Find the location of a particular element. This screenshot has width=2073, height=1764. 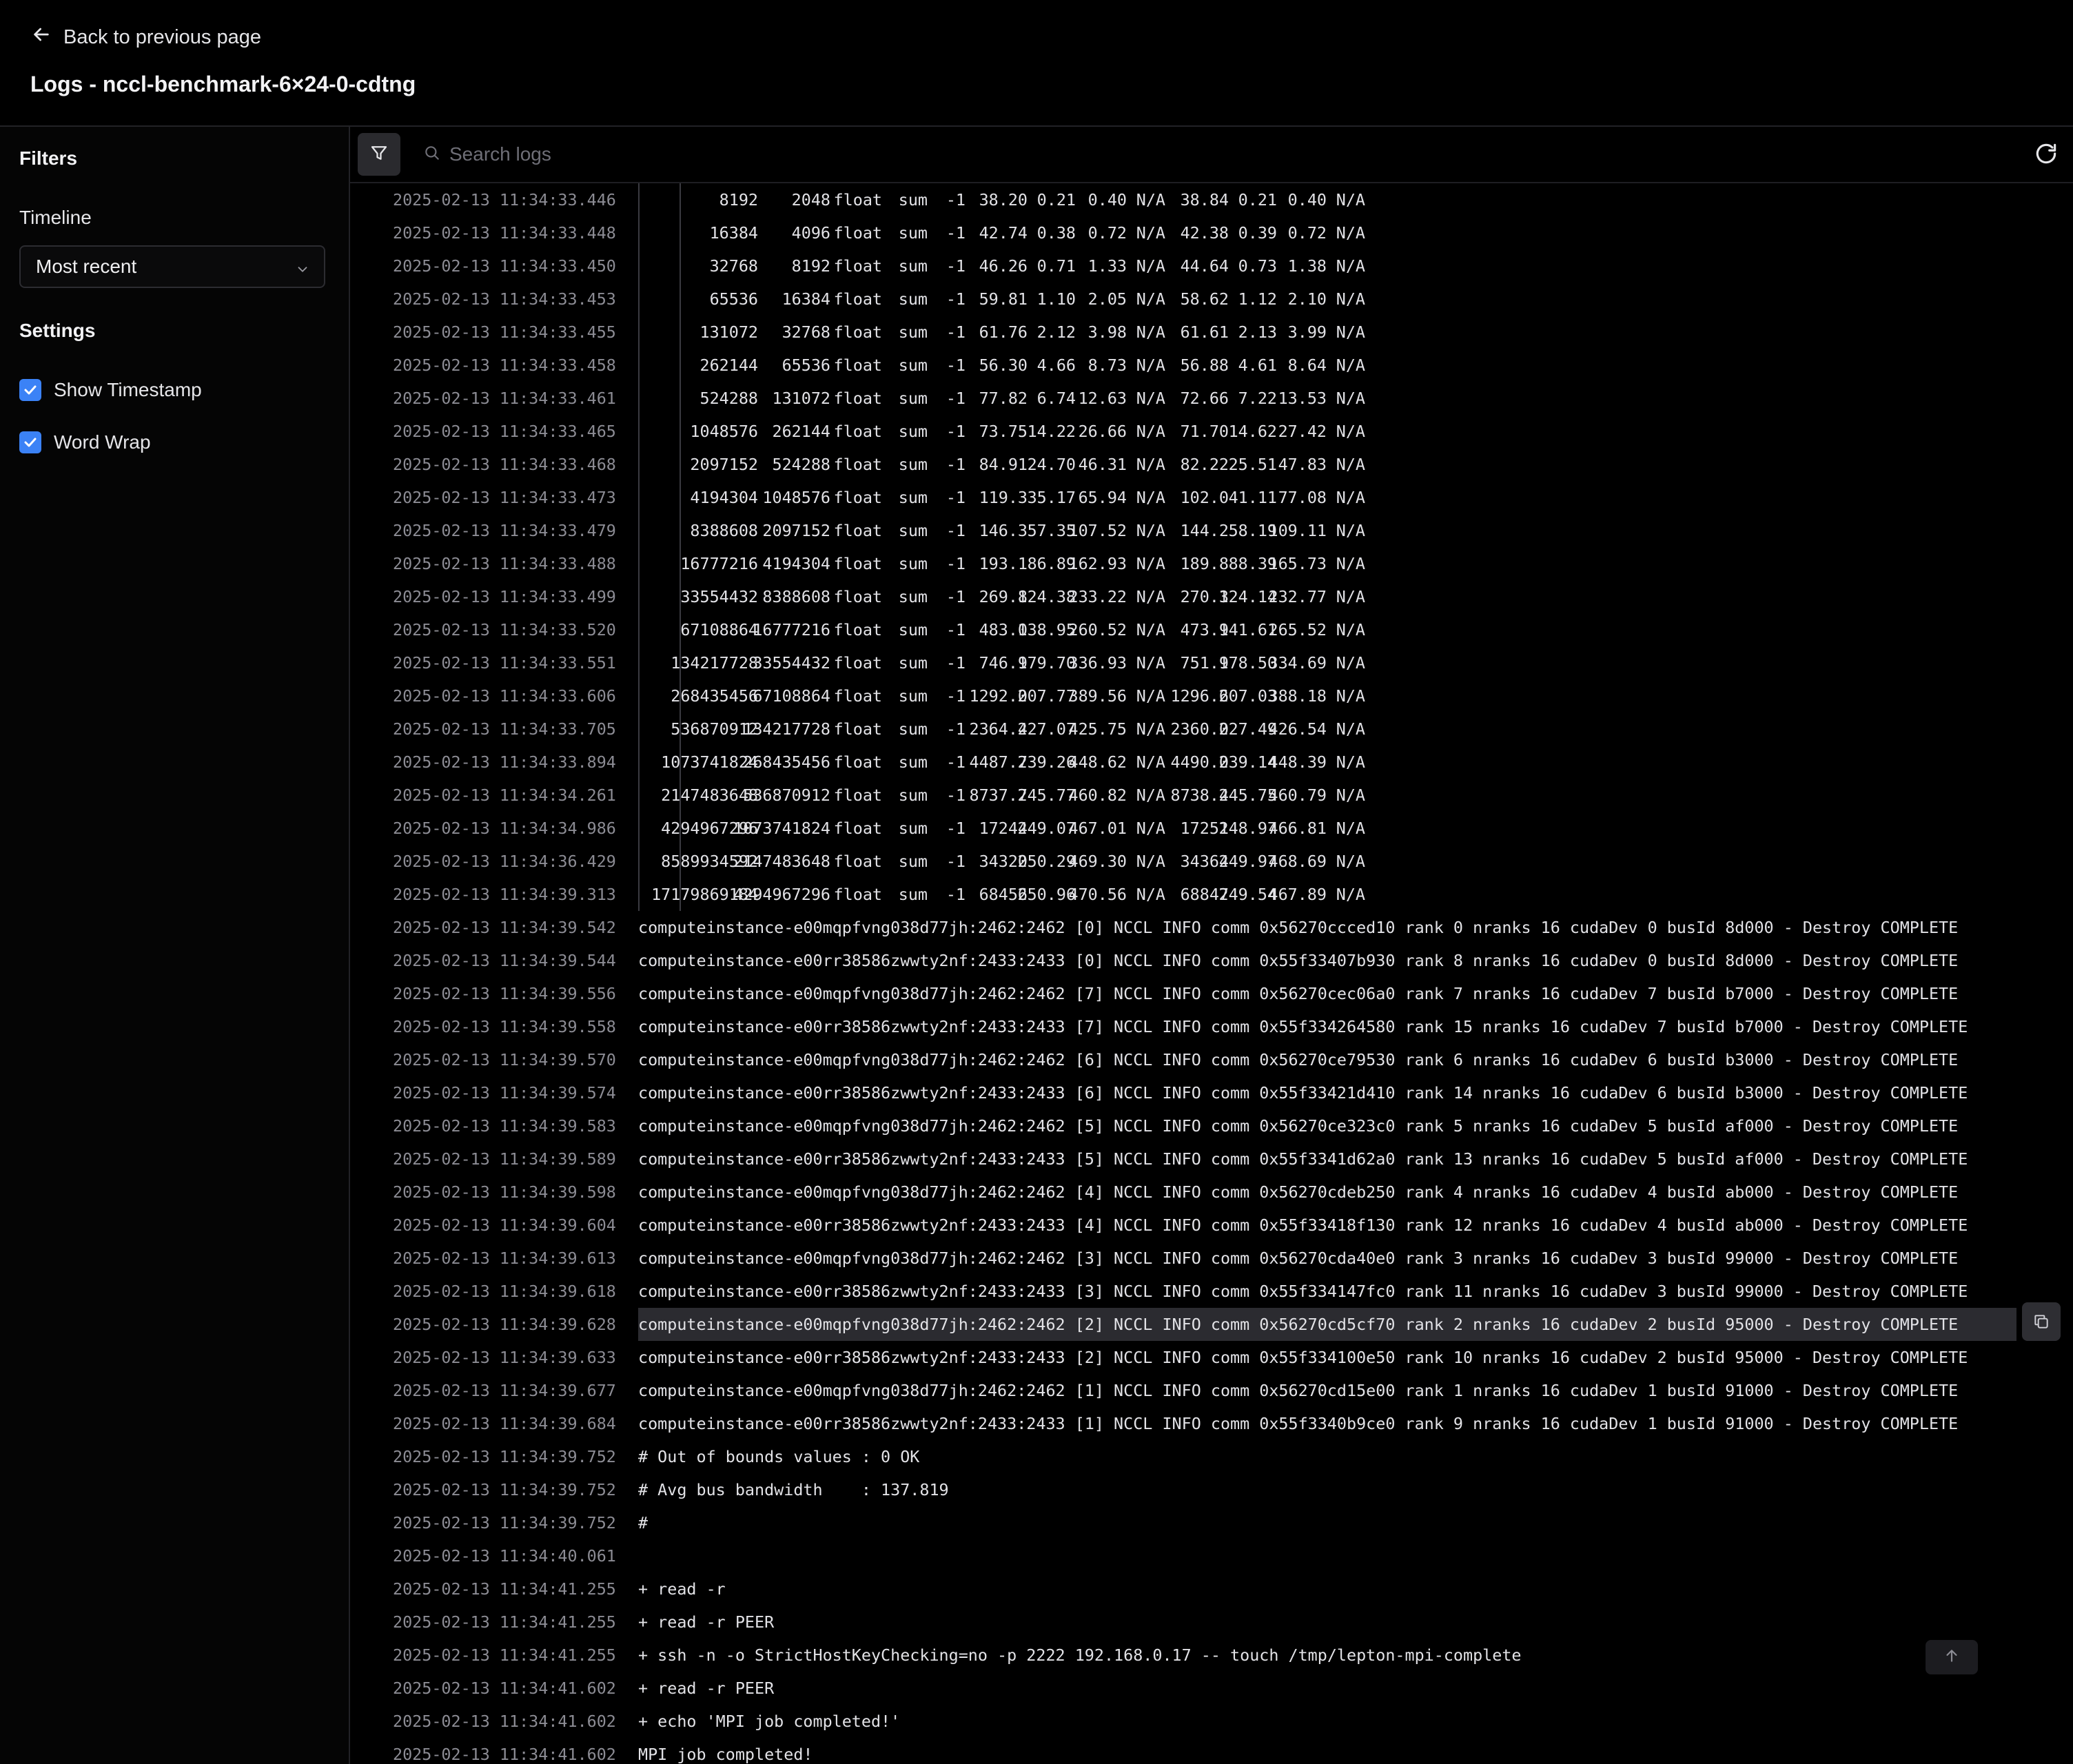

log-message: MPI job completed! is located at coordinates (725, 1754).